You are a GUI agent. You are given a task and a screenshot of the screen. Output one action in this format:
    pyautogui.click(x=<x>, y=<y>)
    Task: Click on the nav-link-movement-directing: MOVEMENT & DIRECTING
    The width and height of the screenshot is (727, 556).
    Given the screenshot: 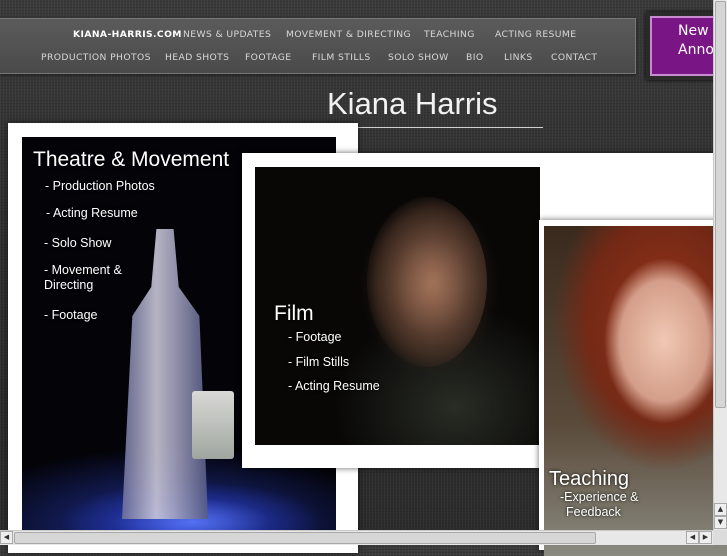 What is the action you would take?
    pyautogui.click(x=348, y=34)
    